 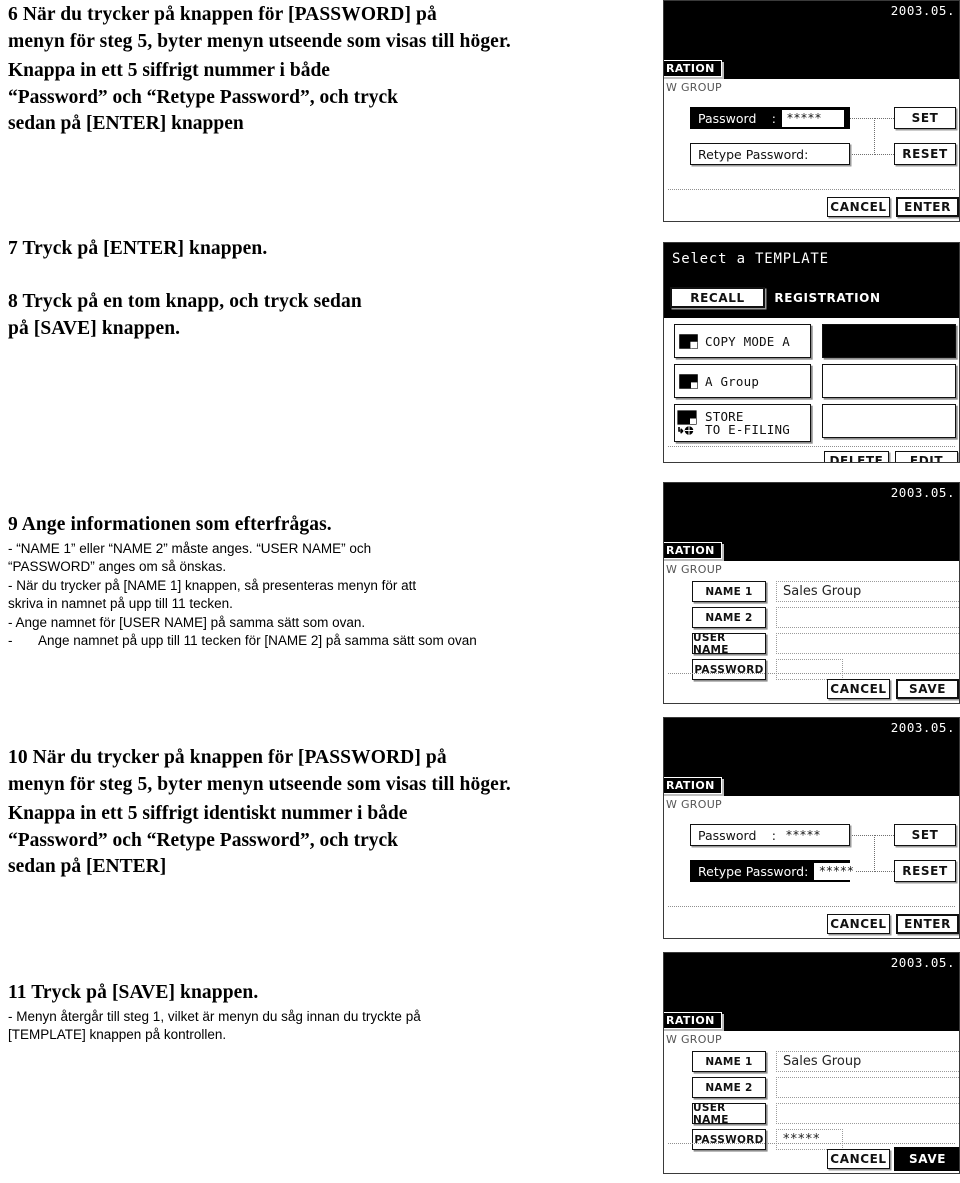 What do you see at coordinates (827, 297) in the screenshot?
I see `tab-registration: REGISTRATION` at bounding box center [827, 297].